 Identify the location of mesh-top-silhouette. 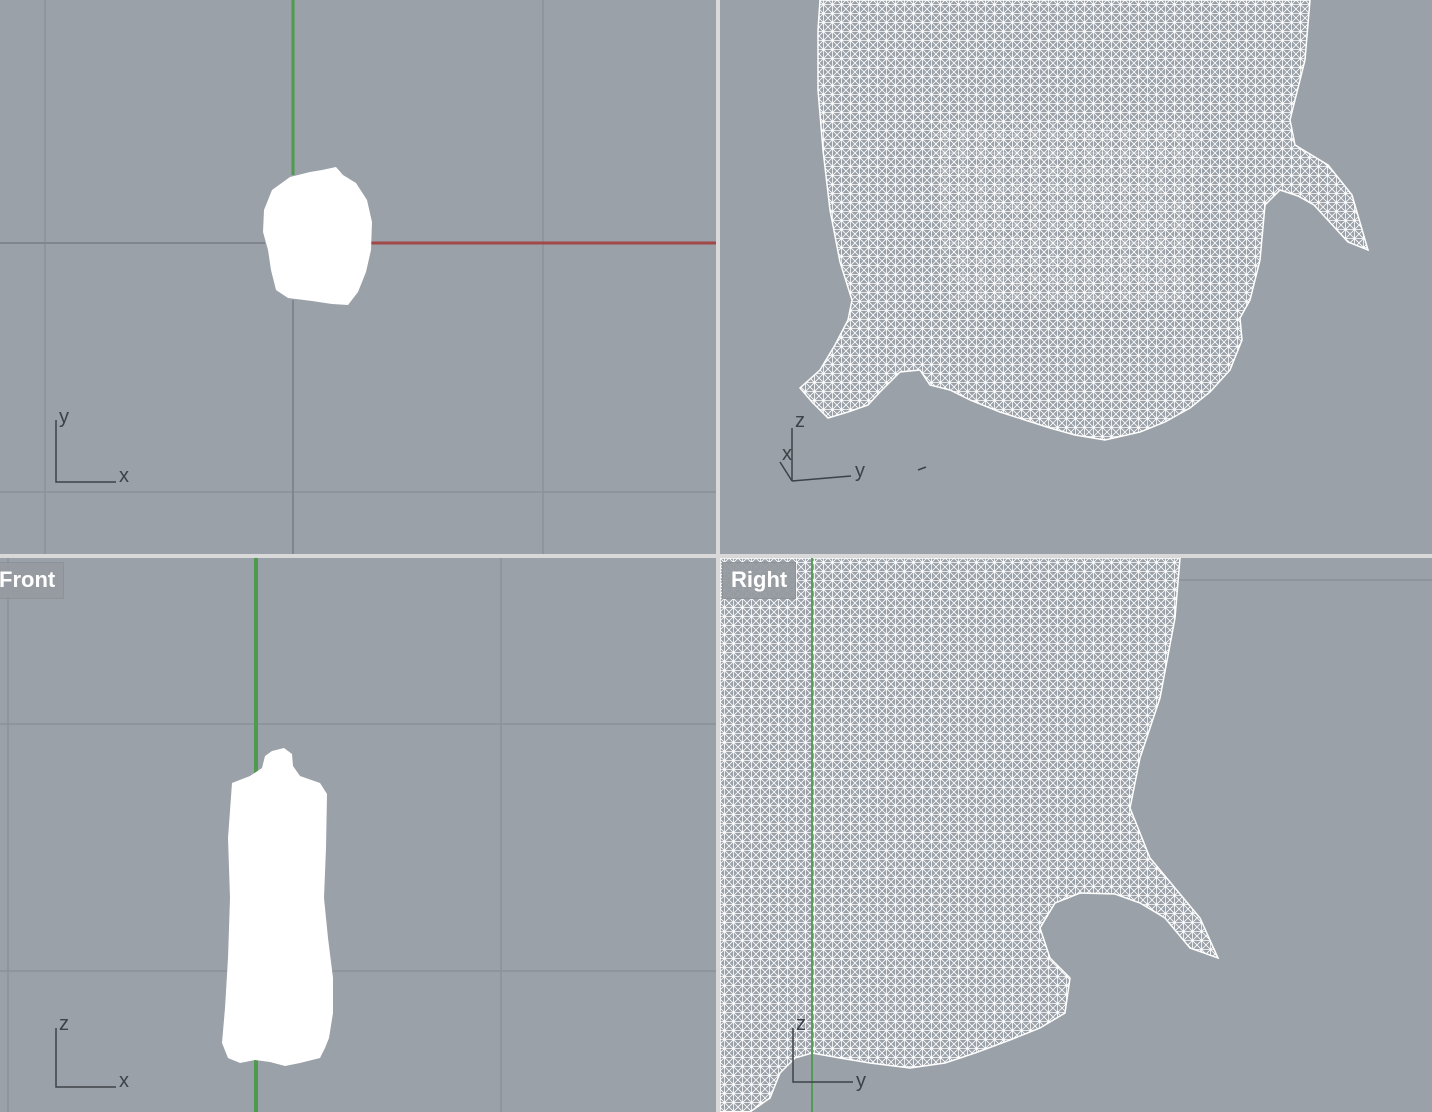
(317, 236).